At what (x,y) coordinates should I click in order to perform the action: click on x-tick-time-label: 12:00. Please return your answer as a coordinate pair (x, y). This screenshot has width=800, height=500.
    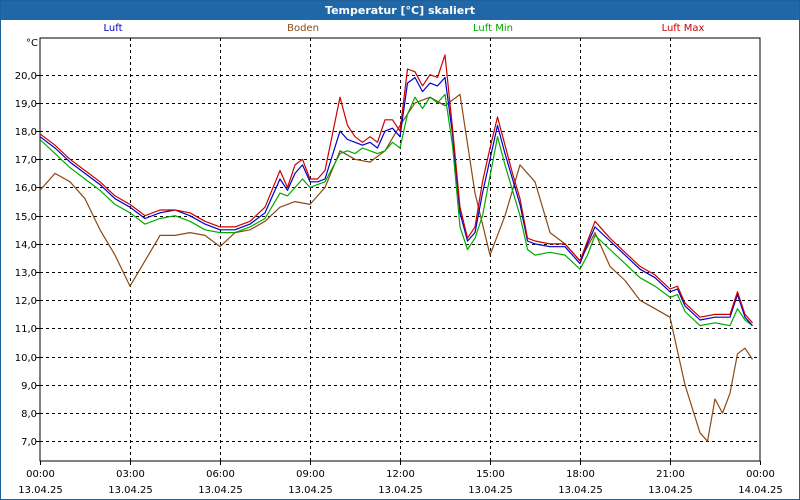
    Looking at the image, I should click on (400, 474).